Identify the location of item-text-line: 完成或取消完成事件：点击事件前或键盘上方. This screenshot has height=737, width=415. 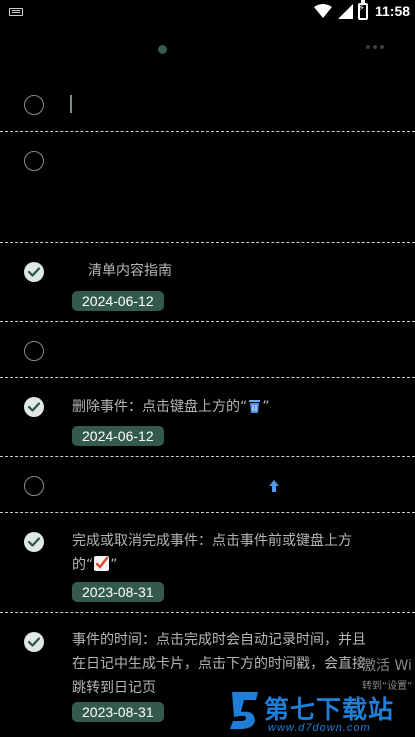
(212, 541).